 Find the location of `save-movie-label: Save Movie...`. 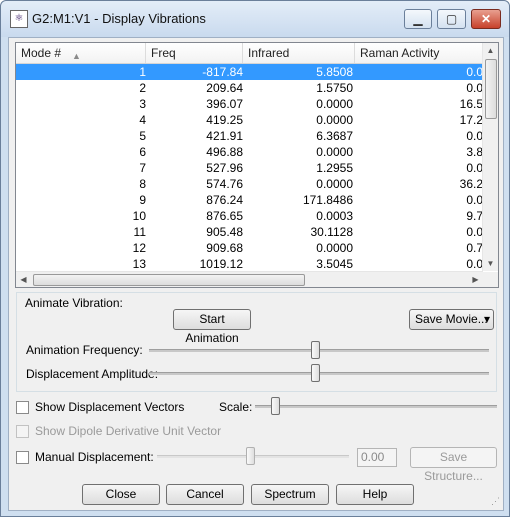

save-movie-label: Save Movie... is located at coordinates (451, 319).